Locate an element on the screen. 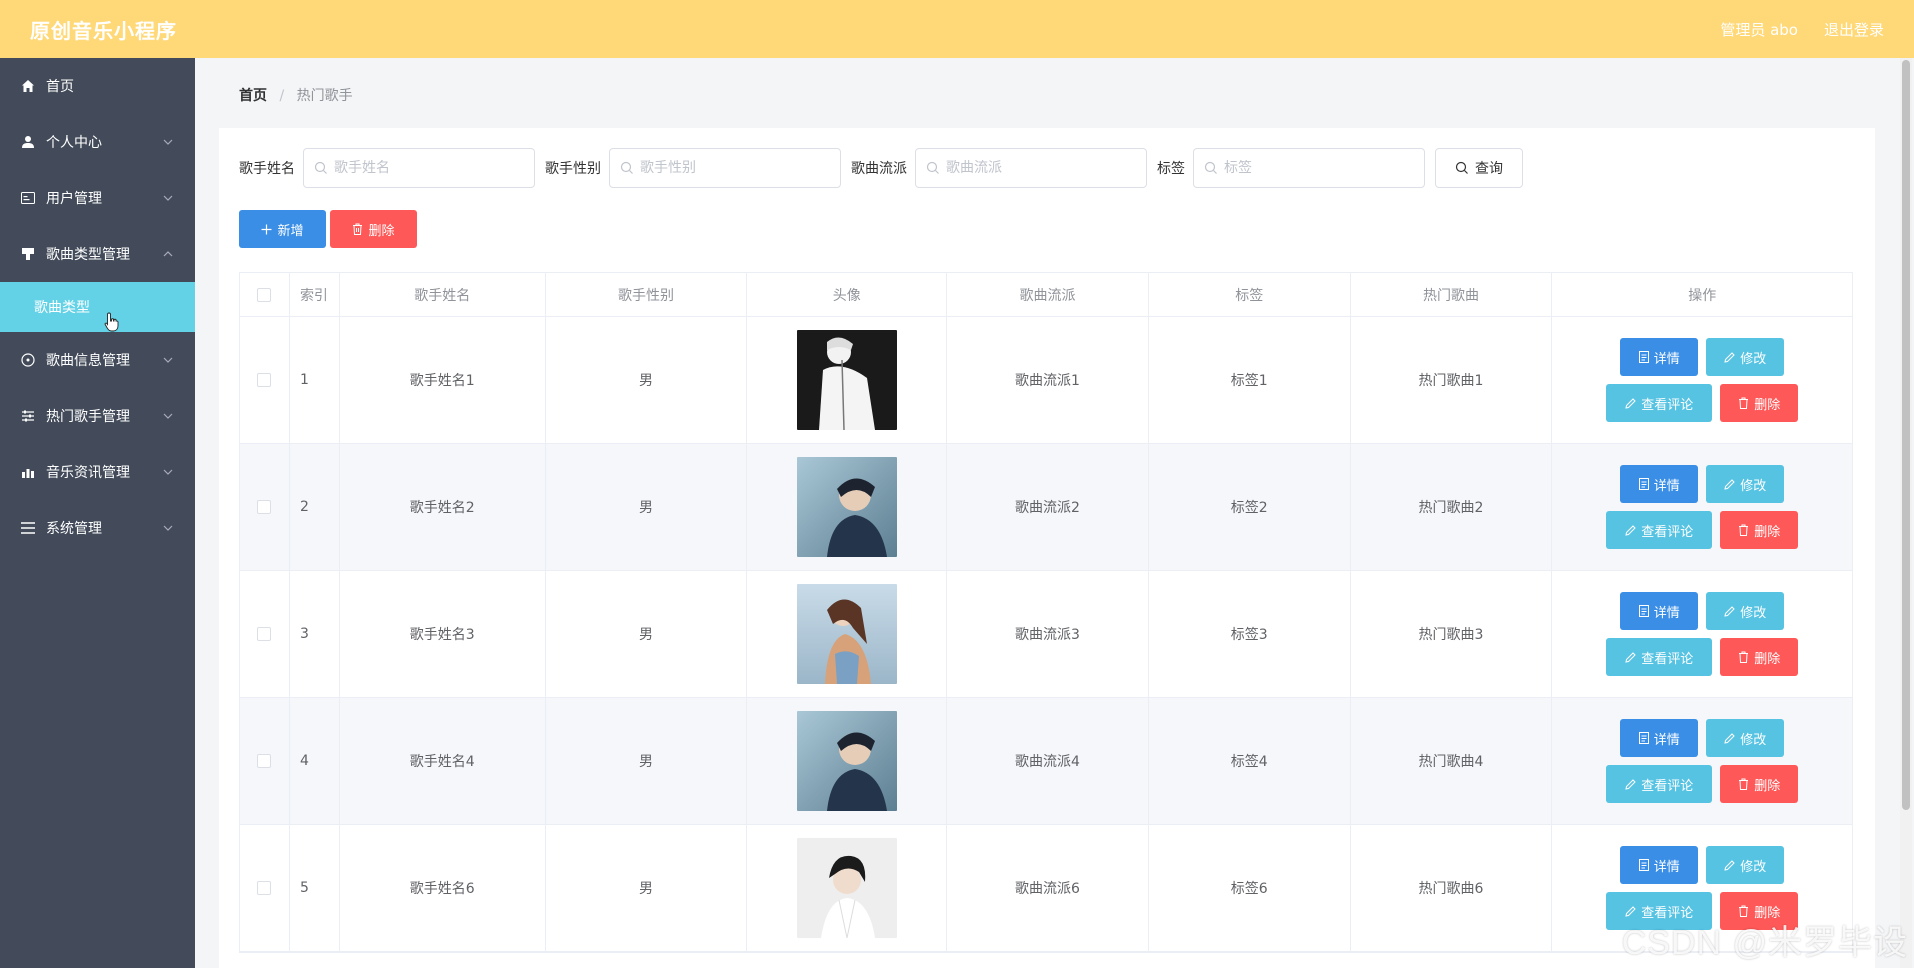 The height and width of the screenshot is (968, 1914). logout-link: 退出登录 is located at coordinates (1854, 29).